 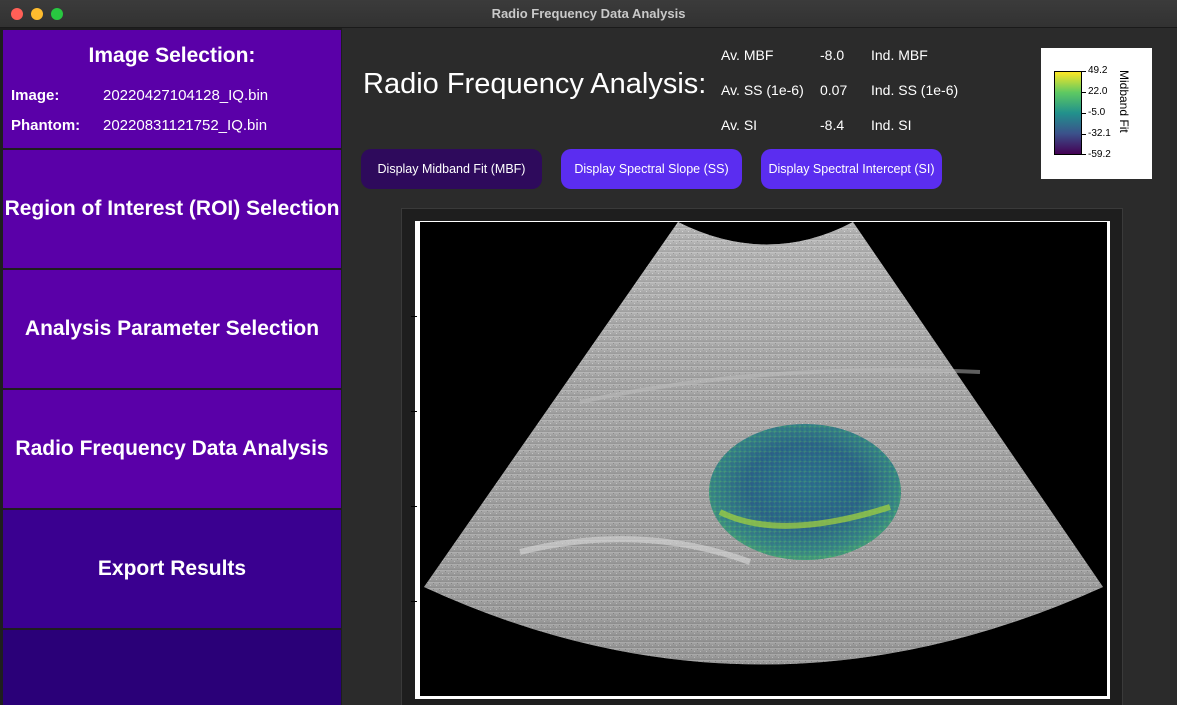 I want to click on roi-selection-button: Region of Interest (ROI) Selection, so click(x=172, y=209).